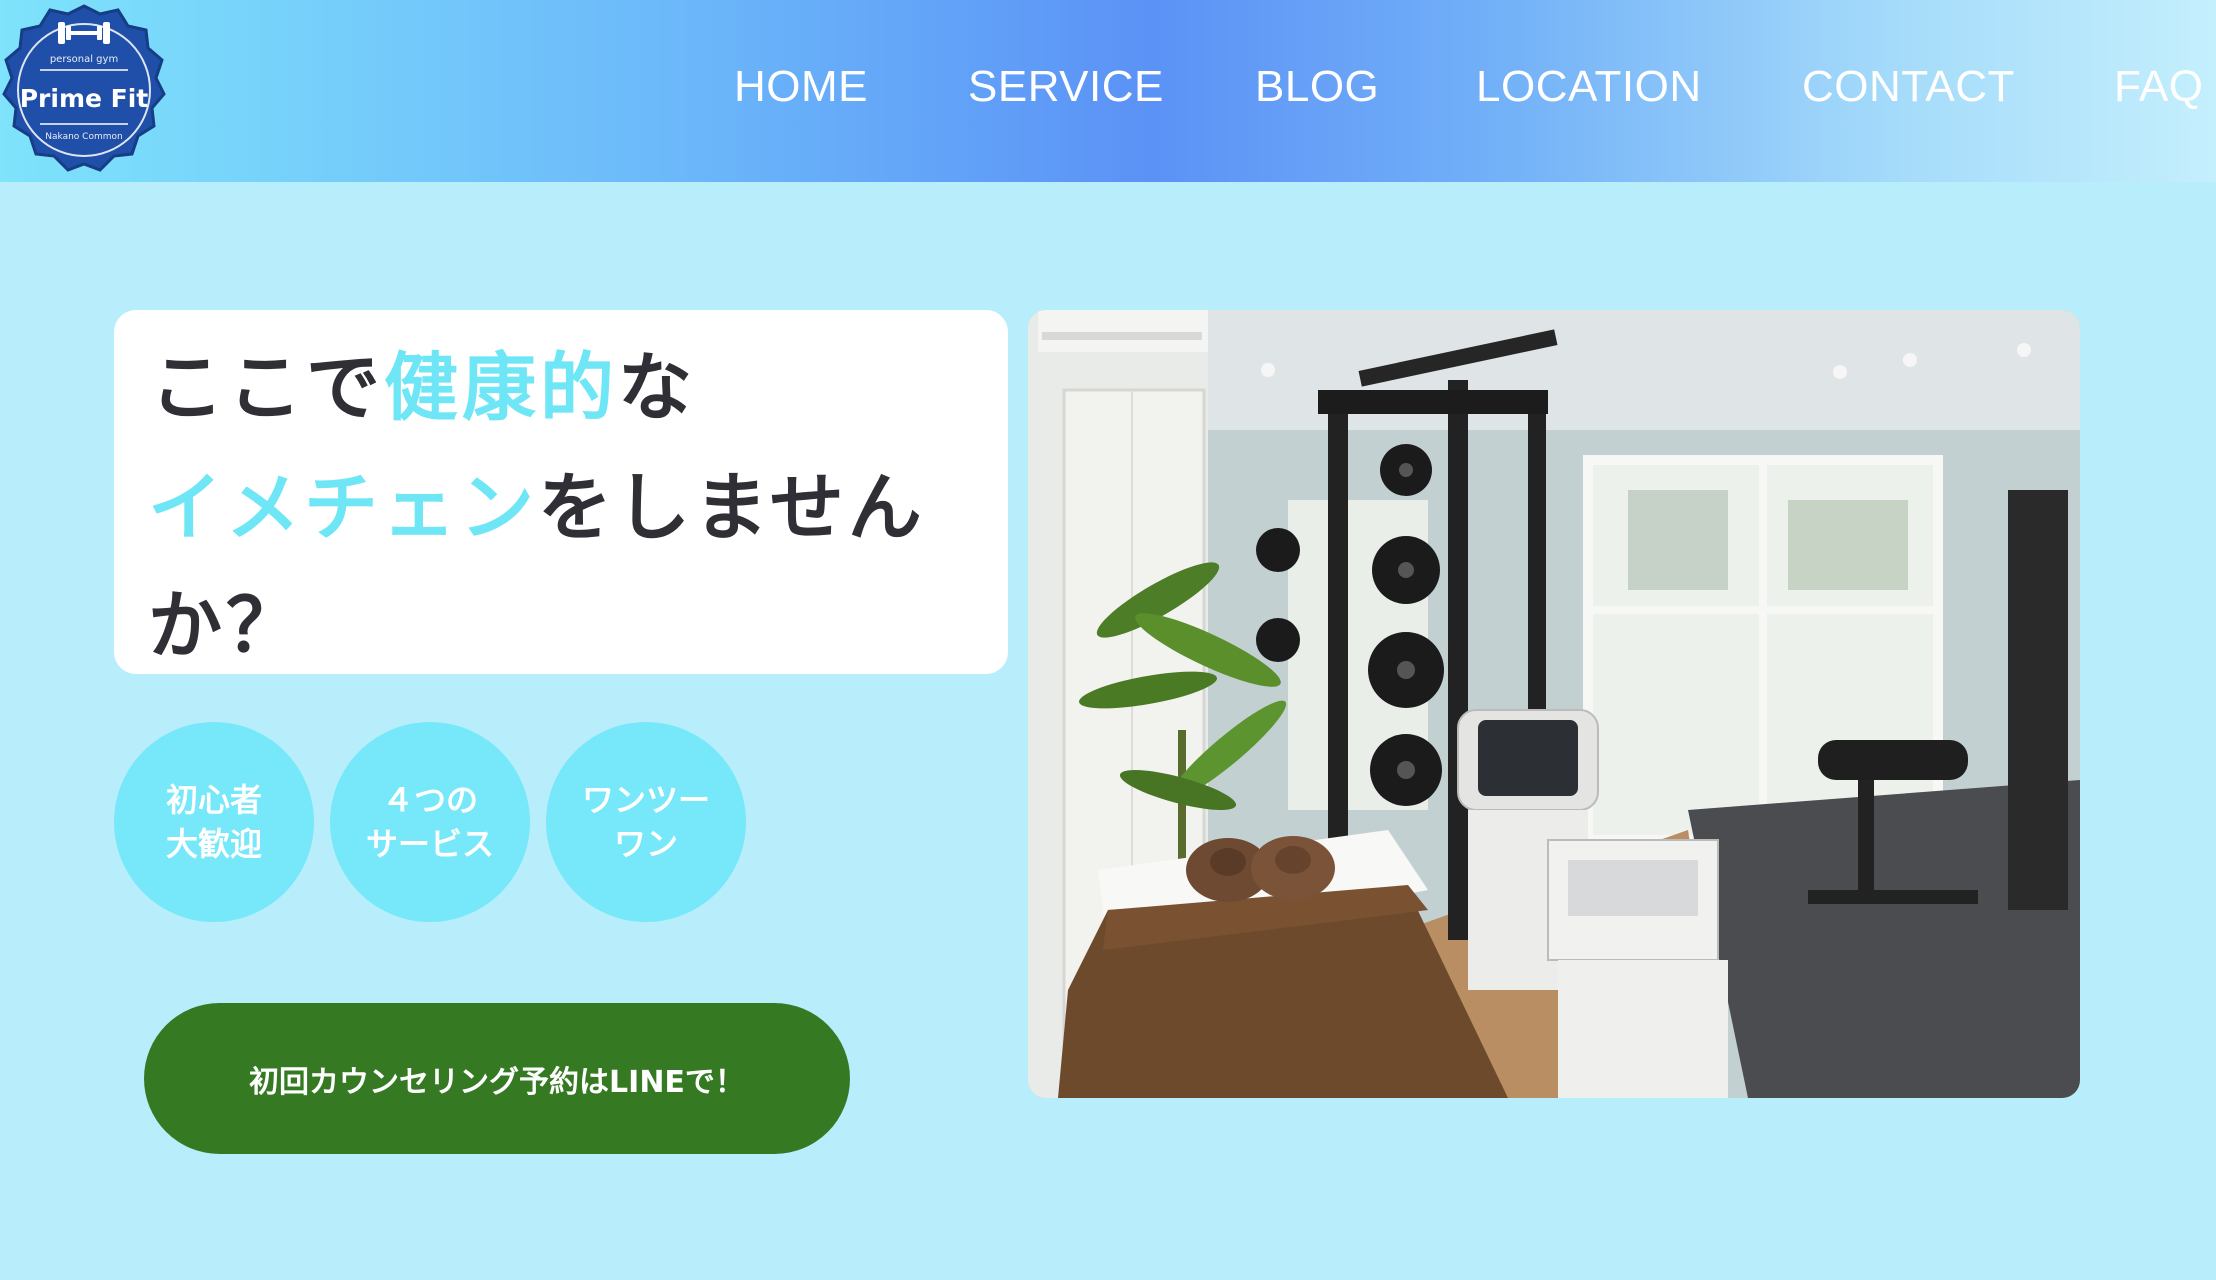  I want to click on headline-line-3: か？, so click(226, 626).